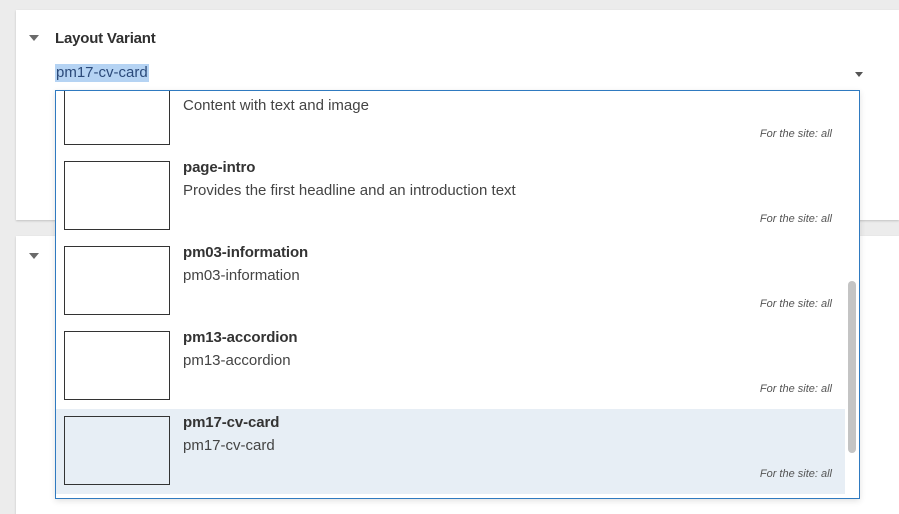 The image size is (899, 514). Describe the element at coordinates (249, 90) in the screenshot. I see `option-name: content-text-image` at that location.